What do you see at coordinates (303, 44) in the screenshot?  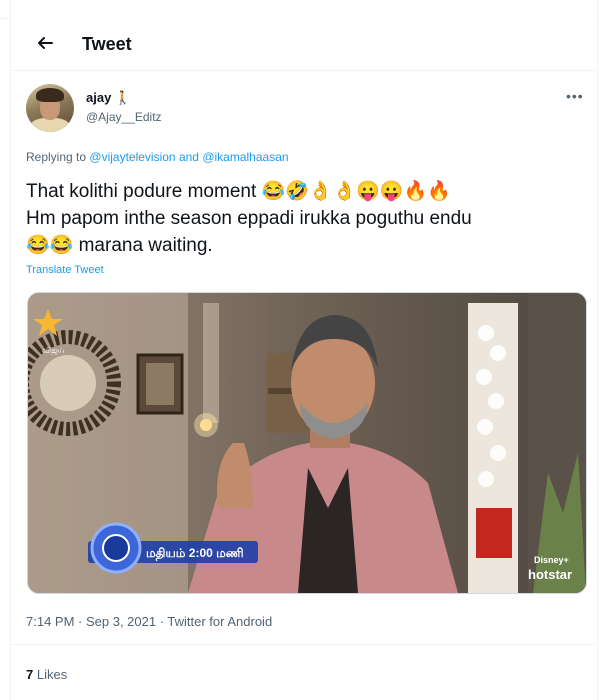 I see `tweet-header: Tweet` at bounding box center [303, 44].